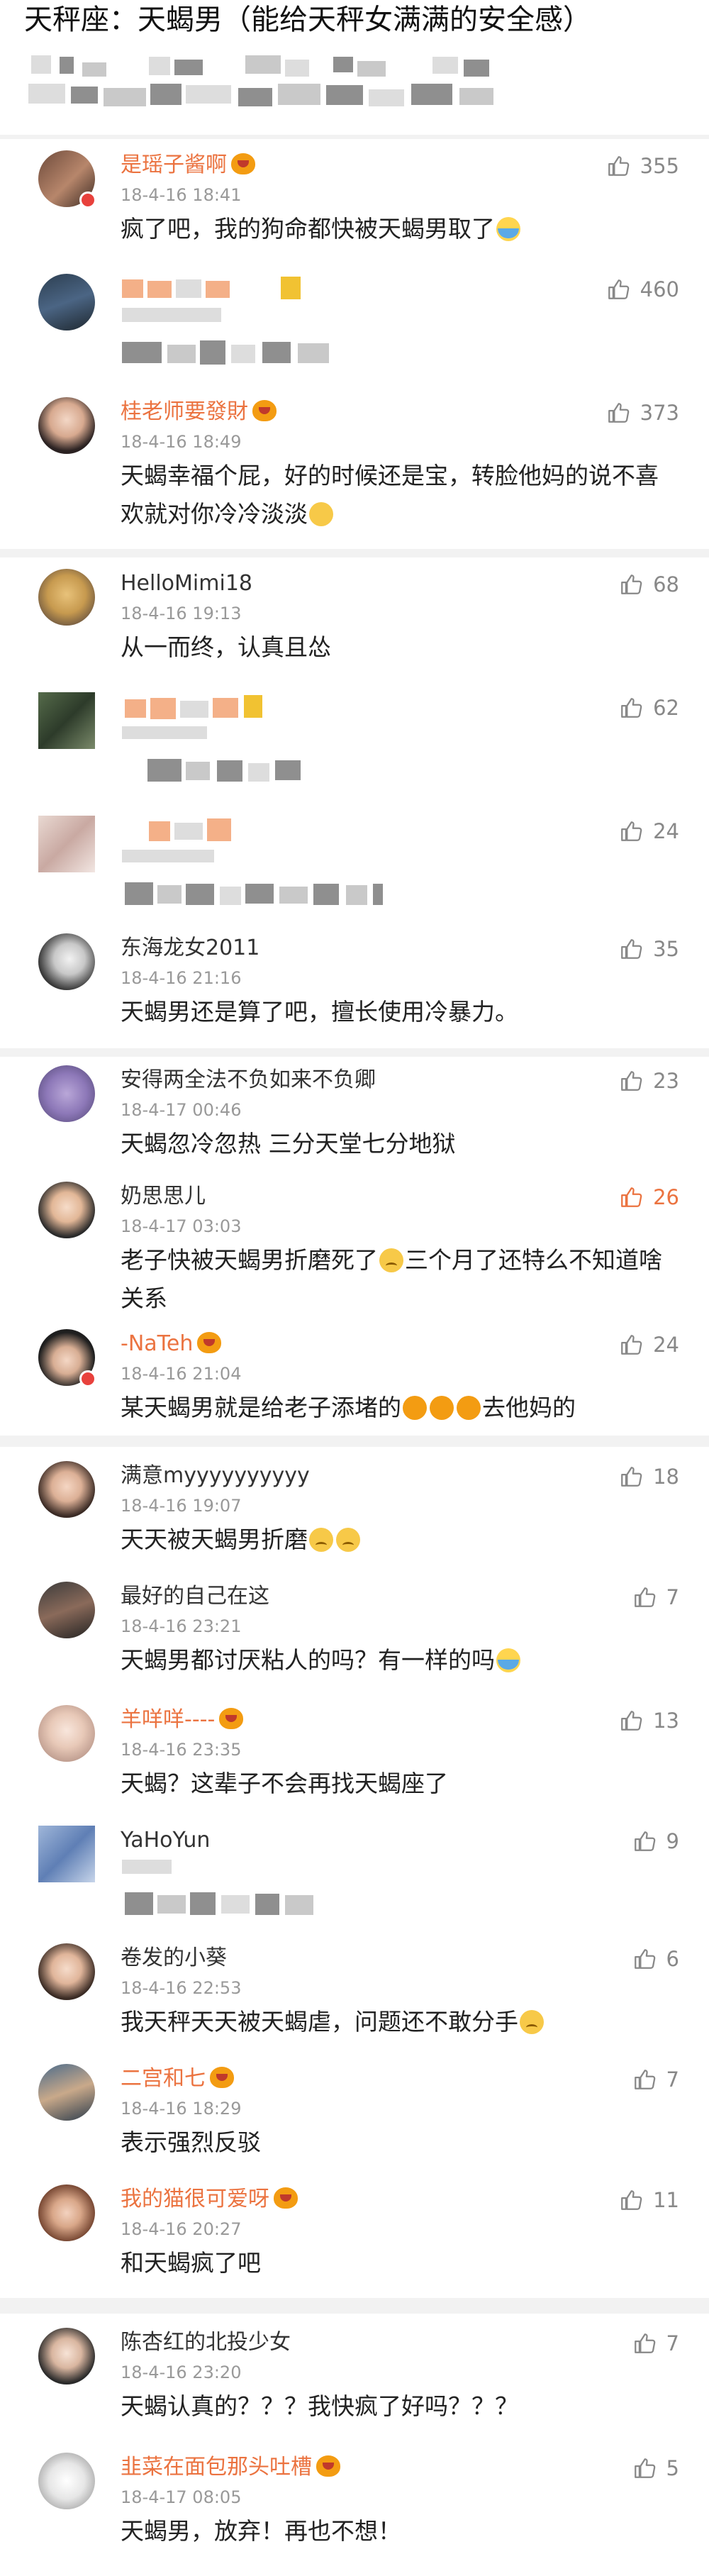 This screenshot has width=709, height=2576. Describe the element at coordinates (649, 1721) in the screenshot. I see `like-button: 13` at that location.